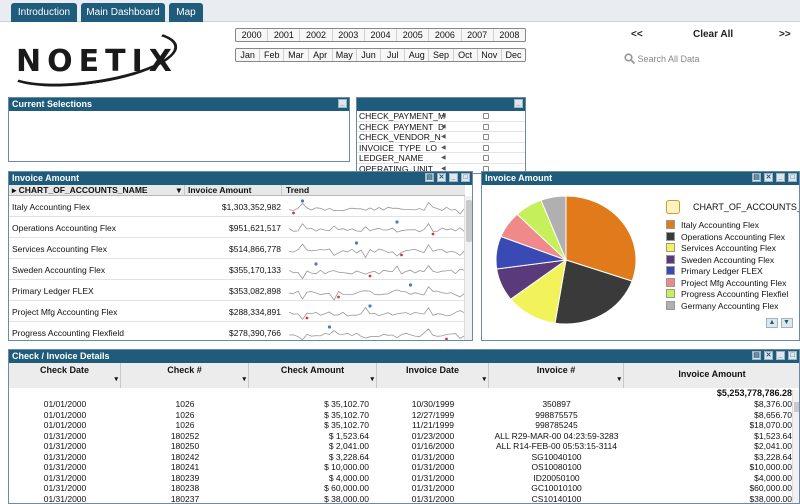 Image resolution: width=800 pixels, height=504 pixels. Describe the element at coordinates (123, 12) in the screenshot. I see `tab-main-dashboard: Main Dashboard` at that location.